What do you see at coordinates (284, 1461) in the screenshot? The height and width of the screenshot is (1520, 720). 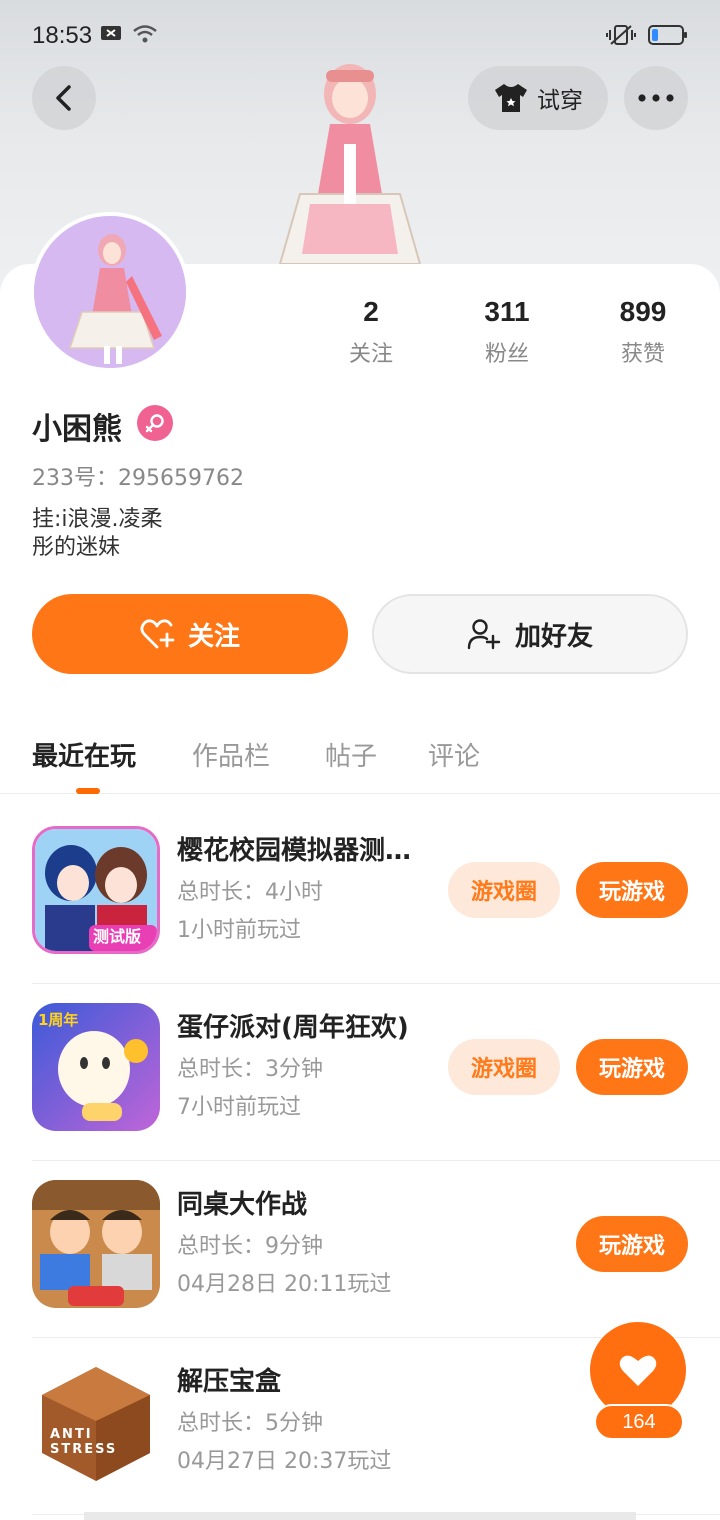 I see `game-last-played: 04月27日 20:37玩过` at bounding box center [284, 1461].